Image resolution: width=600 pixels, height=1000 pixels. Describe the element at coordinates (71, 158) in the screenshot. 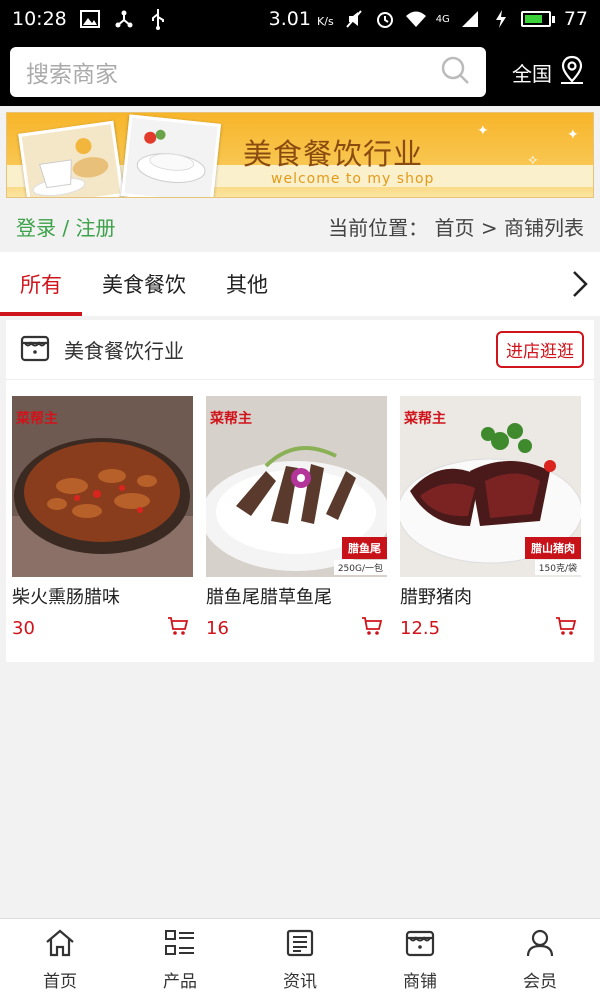

I see `banner-photo-teacups` at that location.